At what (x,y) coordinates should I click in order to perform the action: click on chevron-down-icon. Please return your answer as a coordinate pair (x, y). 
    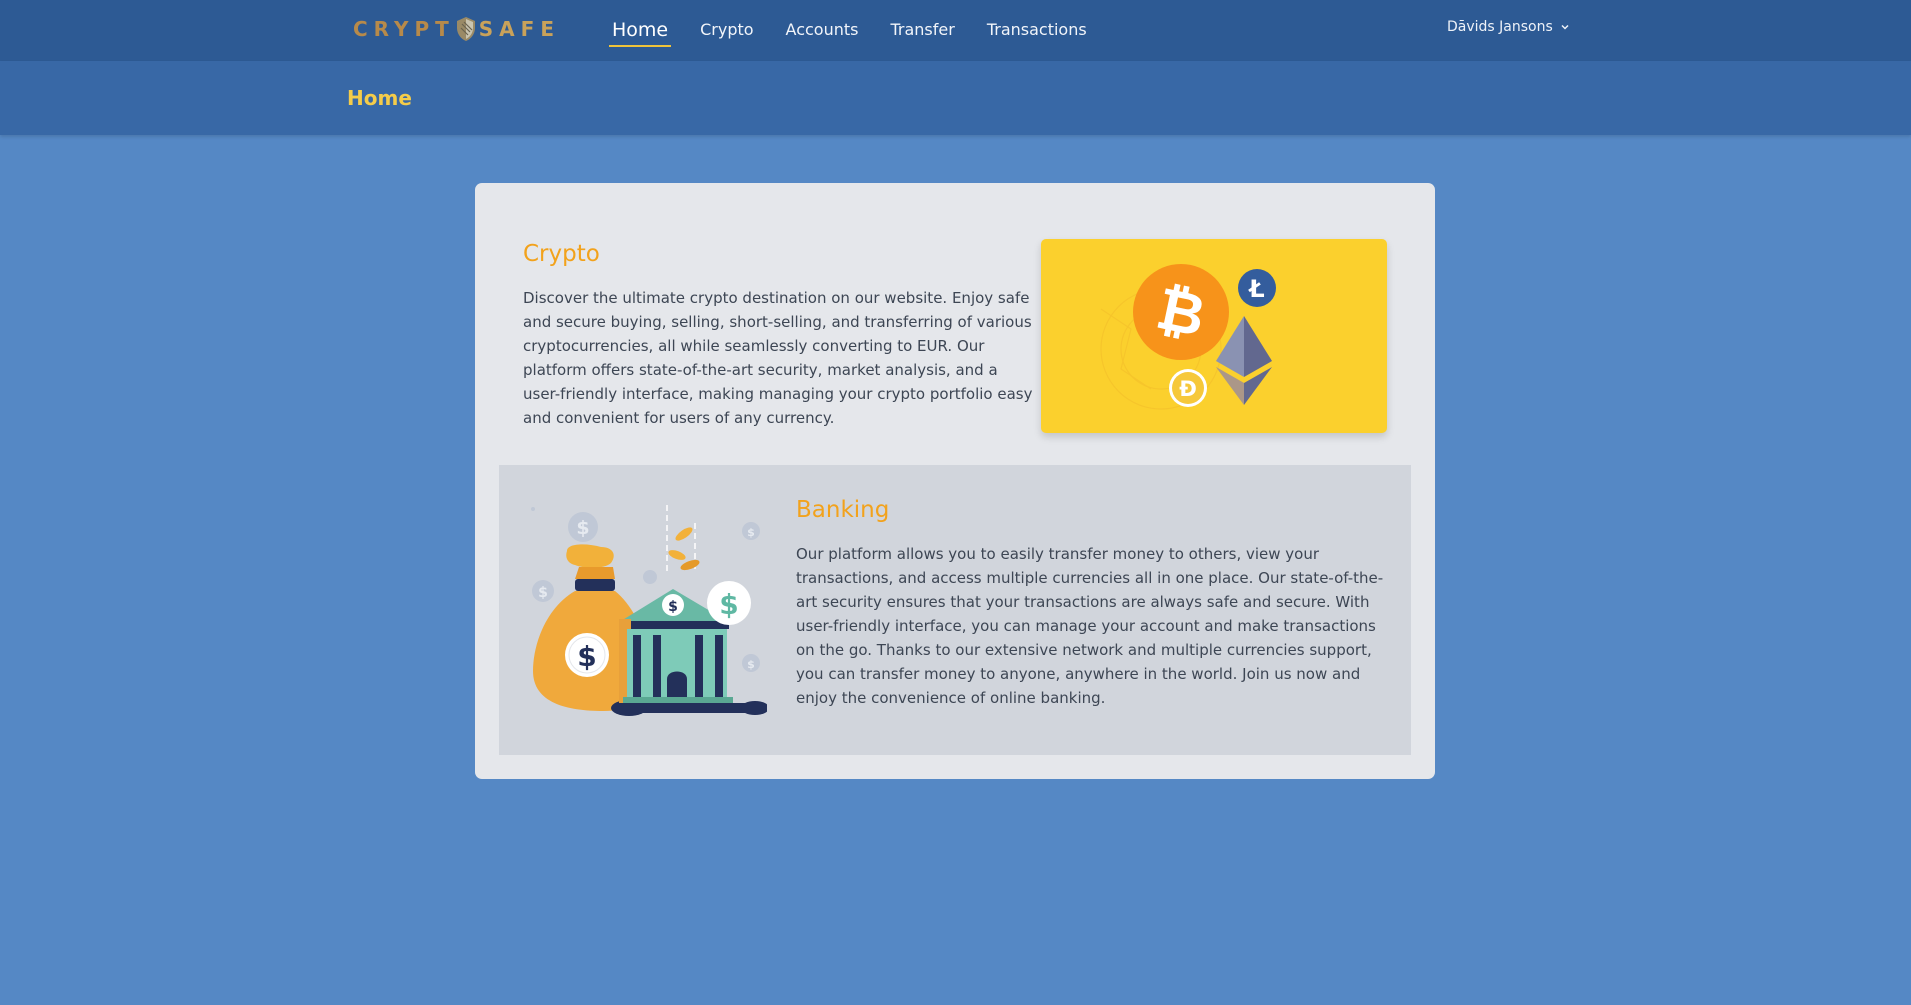
    Looking at the image, I should click on (1565, 27).